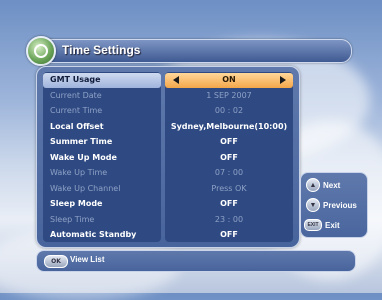  What do you see at coordinates (101, 50) in the screenshot?
I see `page-title: Time Settings` at bounding box center [101, 50].